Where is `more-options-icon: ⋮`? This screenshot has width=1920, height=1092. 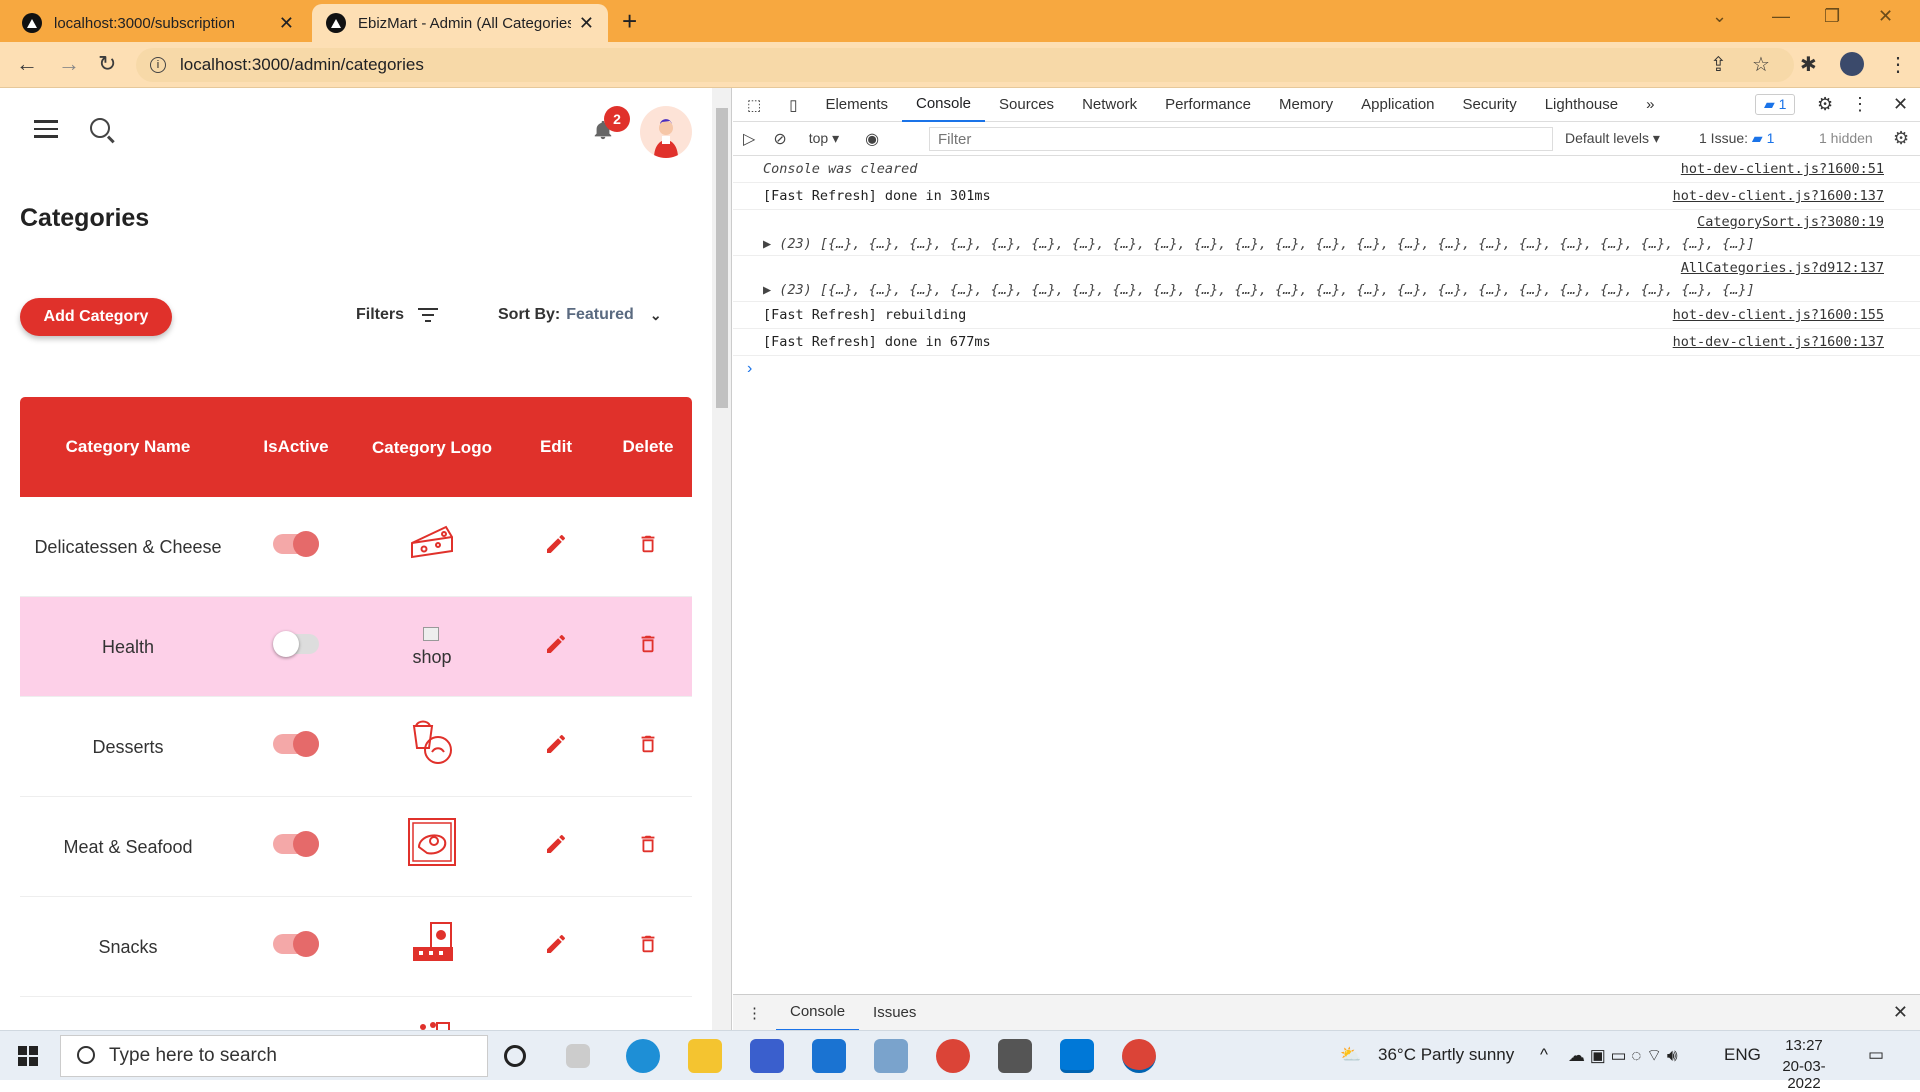
more-options-icon: ⋮ is located at coordinates (1860, 104).